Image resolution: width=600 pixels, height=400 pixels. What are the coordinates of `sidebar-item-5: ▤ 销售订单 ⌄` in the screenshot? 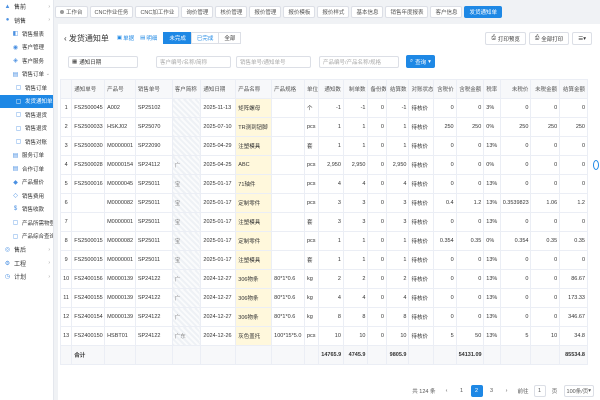 It's located at (26, 75).